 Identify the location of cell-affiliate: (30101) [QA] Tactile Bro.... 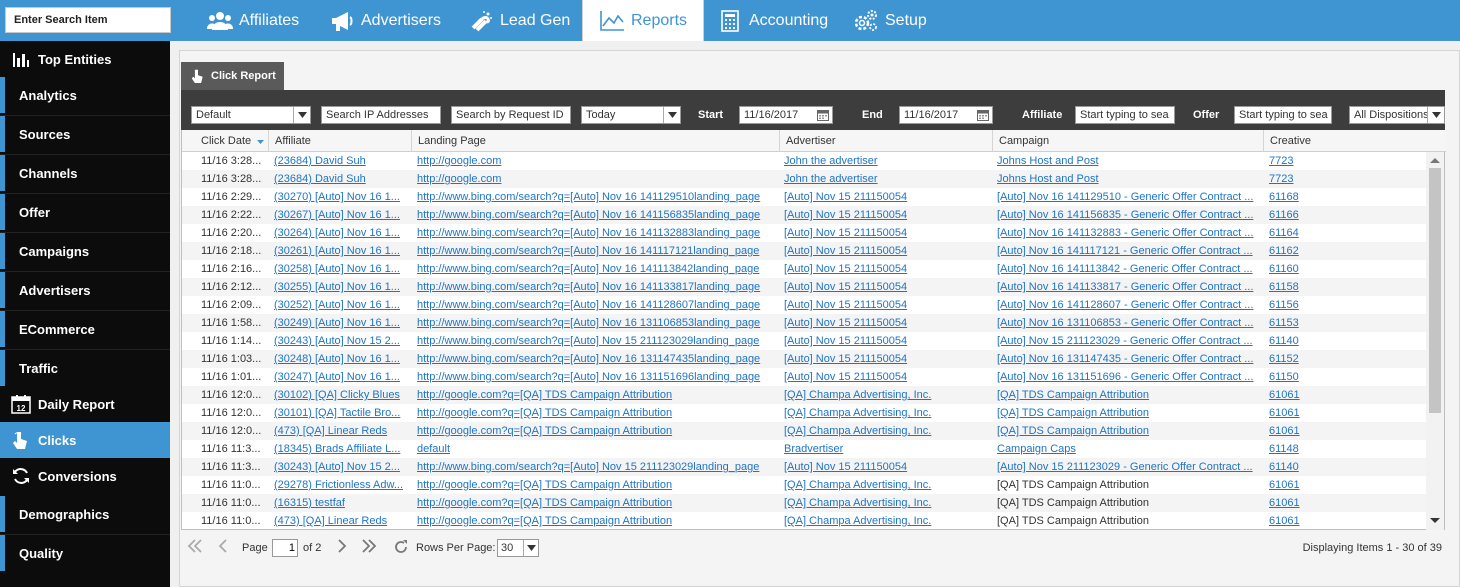
(341, 413).